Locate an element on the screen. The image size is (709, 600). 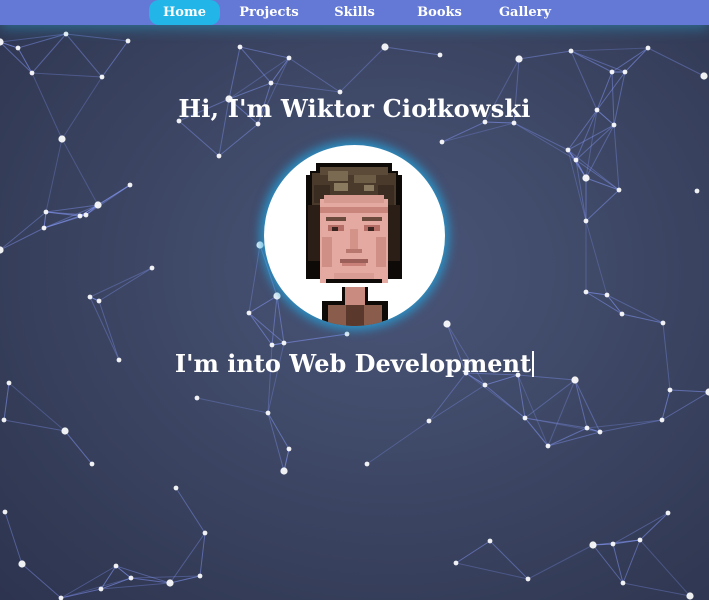
nav-skills: Skills is located at coordinates (354, 12).